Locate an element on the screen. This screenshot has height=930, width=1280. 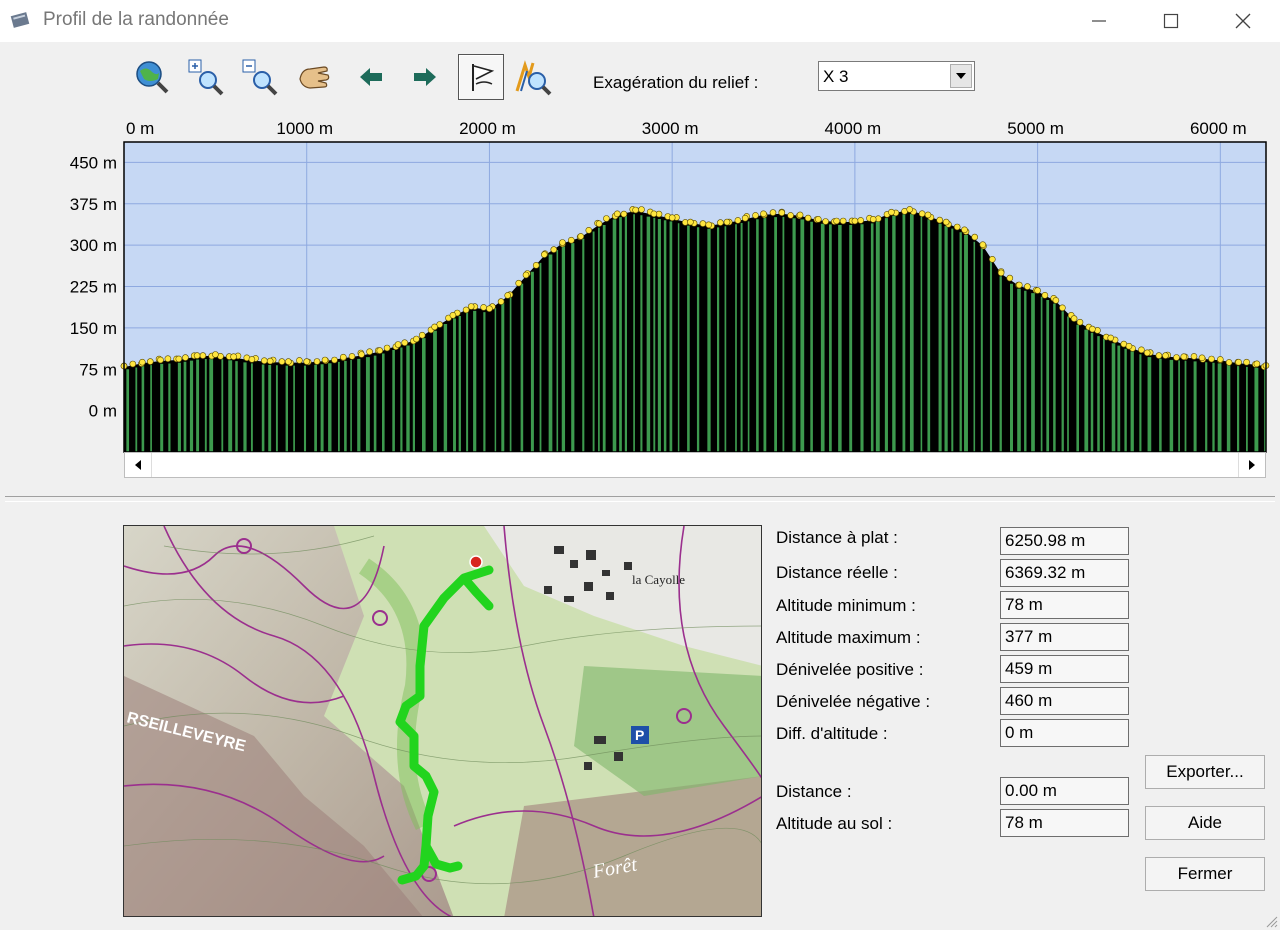
help-button: Aide is located at coordinates (1205, 823).